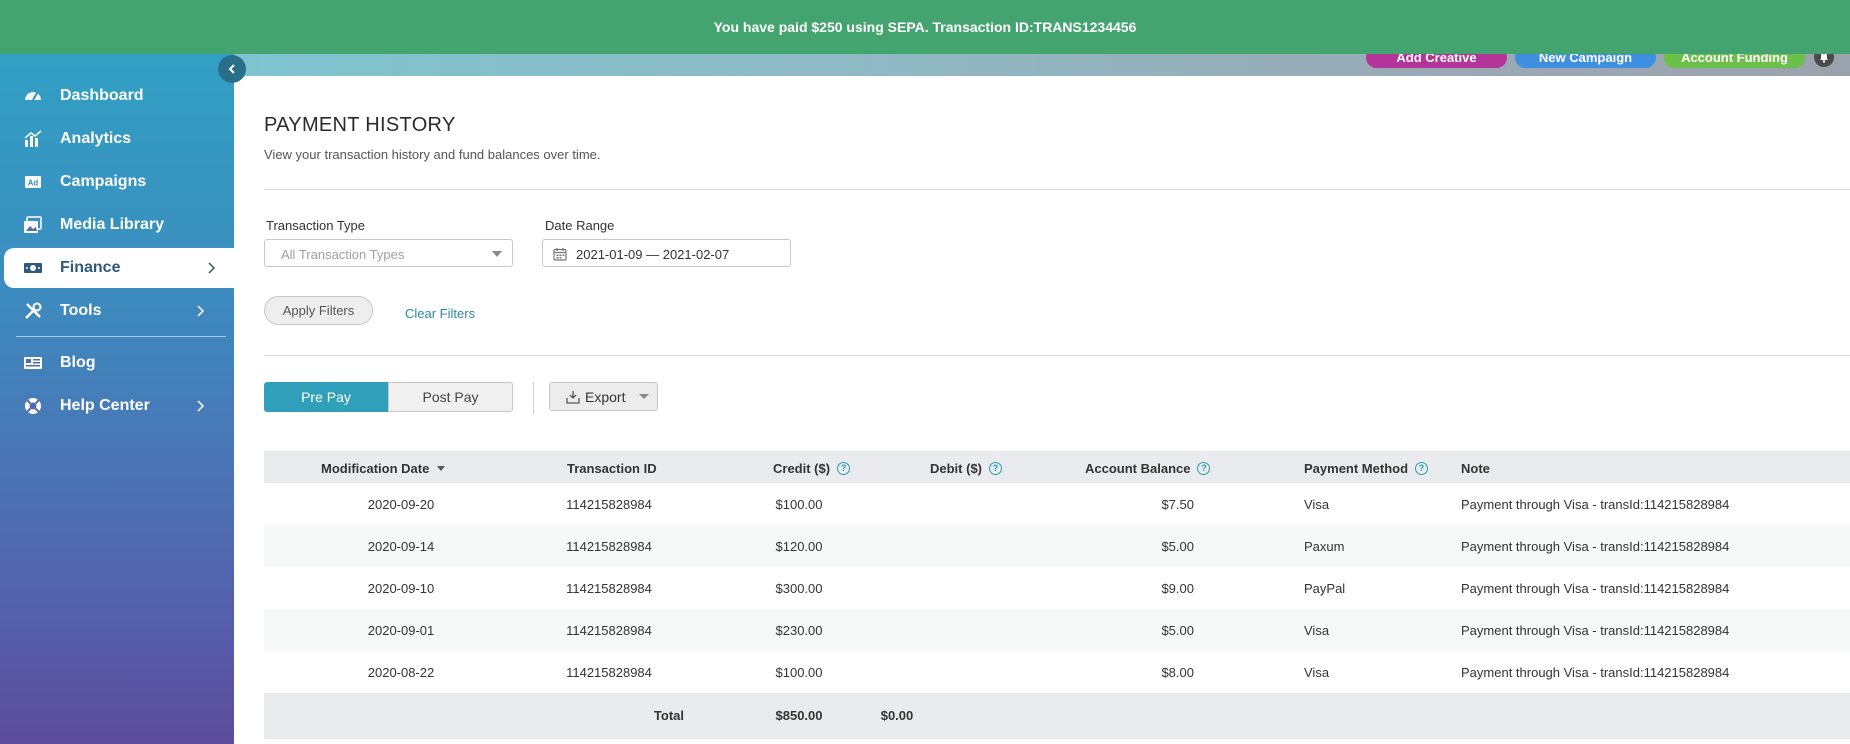 This screenshot has width=1850, height=744. What do you see at coordinates (32, 225) in the screenshot?
I see `images-icon` at bounding box center [32, 225].